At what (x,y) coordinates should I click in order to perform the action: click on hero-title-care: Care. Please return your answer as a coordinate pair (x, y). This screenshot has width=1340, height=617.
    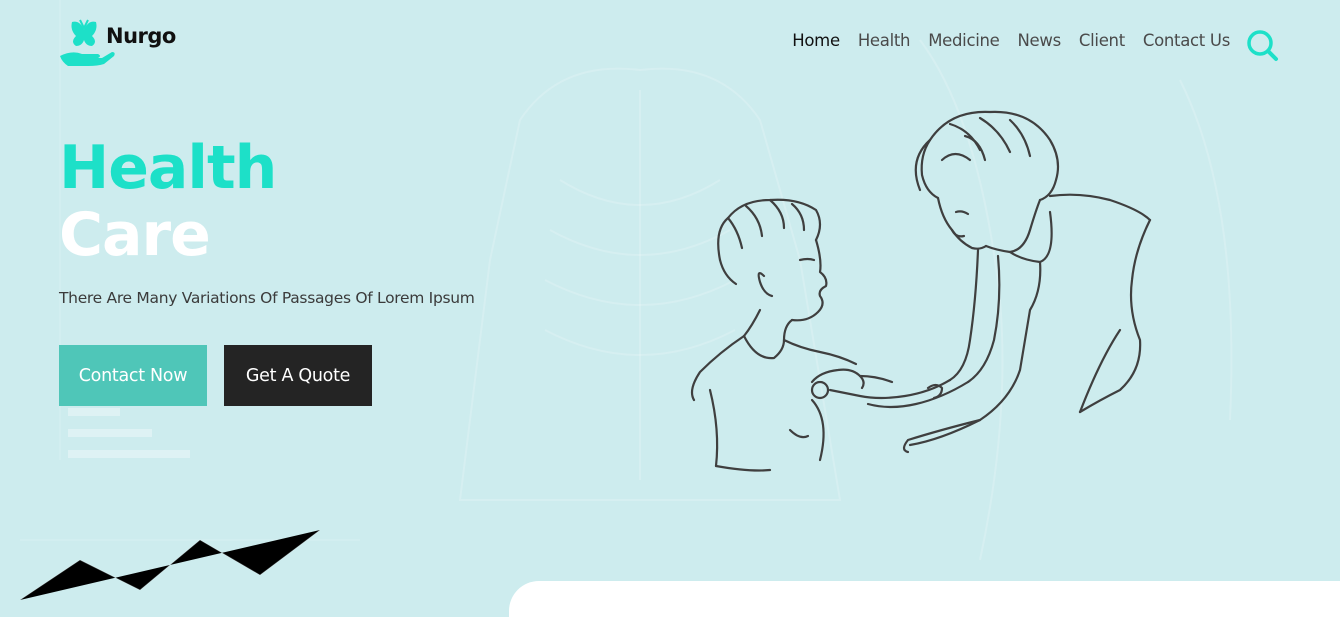
    Looking at the image, I should click on (135, 235).